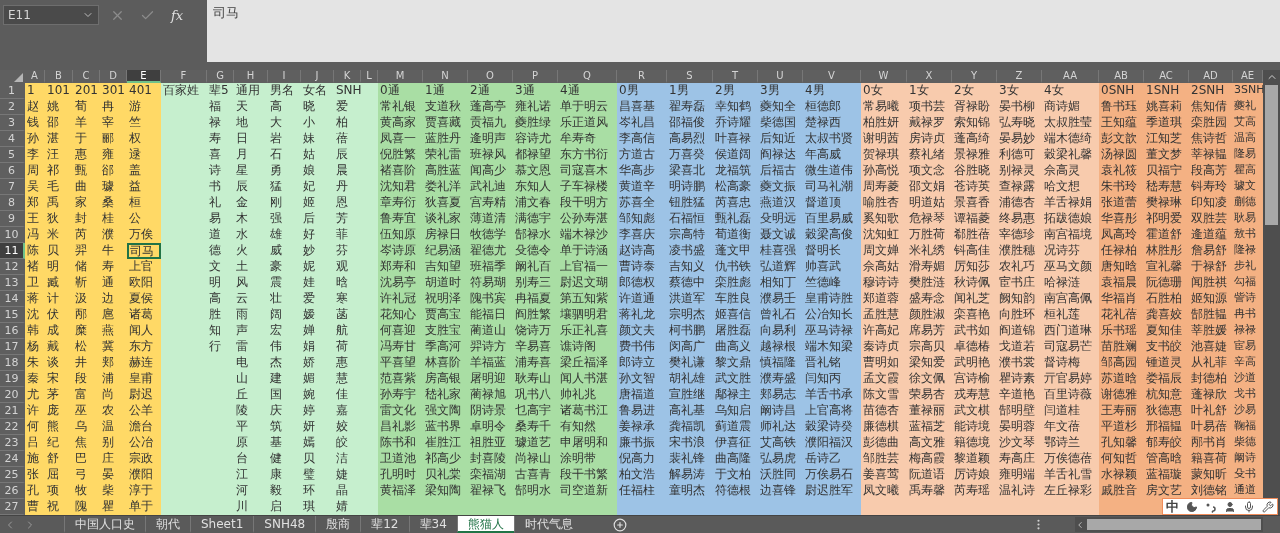 The image size is (1280, 533). What do you see at coordinates (177, 15) in the screenshot?
I see `insert-function-button: fx` at bounding box center [177, 15].